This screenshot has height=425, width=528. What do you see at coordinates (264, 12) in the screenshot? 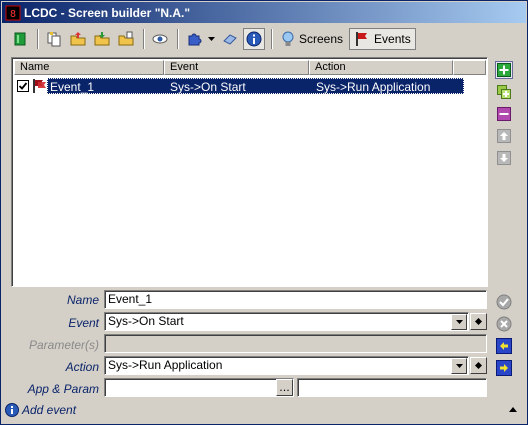
I see `title-bar: 8 LCDC - Screen builder "N.A."` at bounding box center [264, 12].